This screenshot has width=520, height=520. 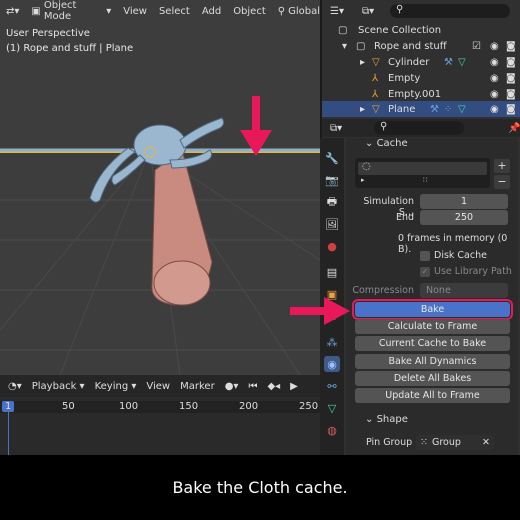 I want to click on current-frame-indicator: 1, so click(x=8, y=406).